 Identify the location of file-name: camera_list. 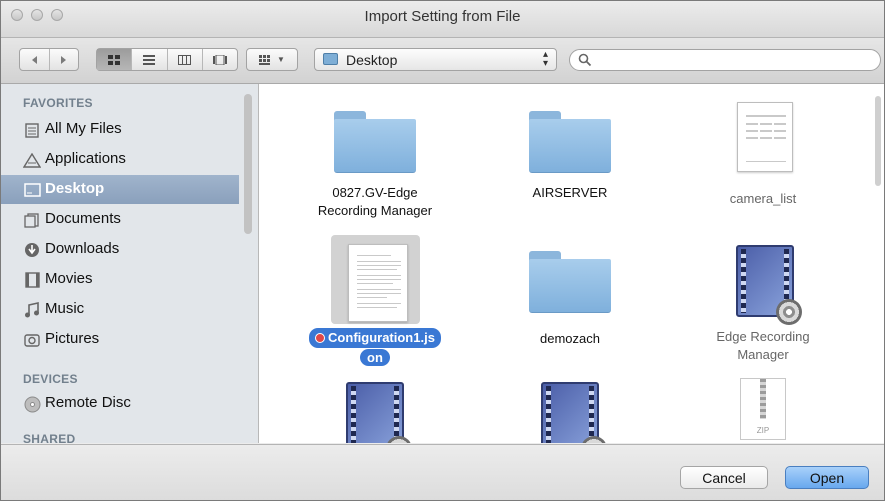
(763, 198).